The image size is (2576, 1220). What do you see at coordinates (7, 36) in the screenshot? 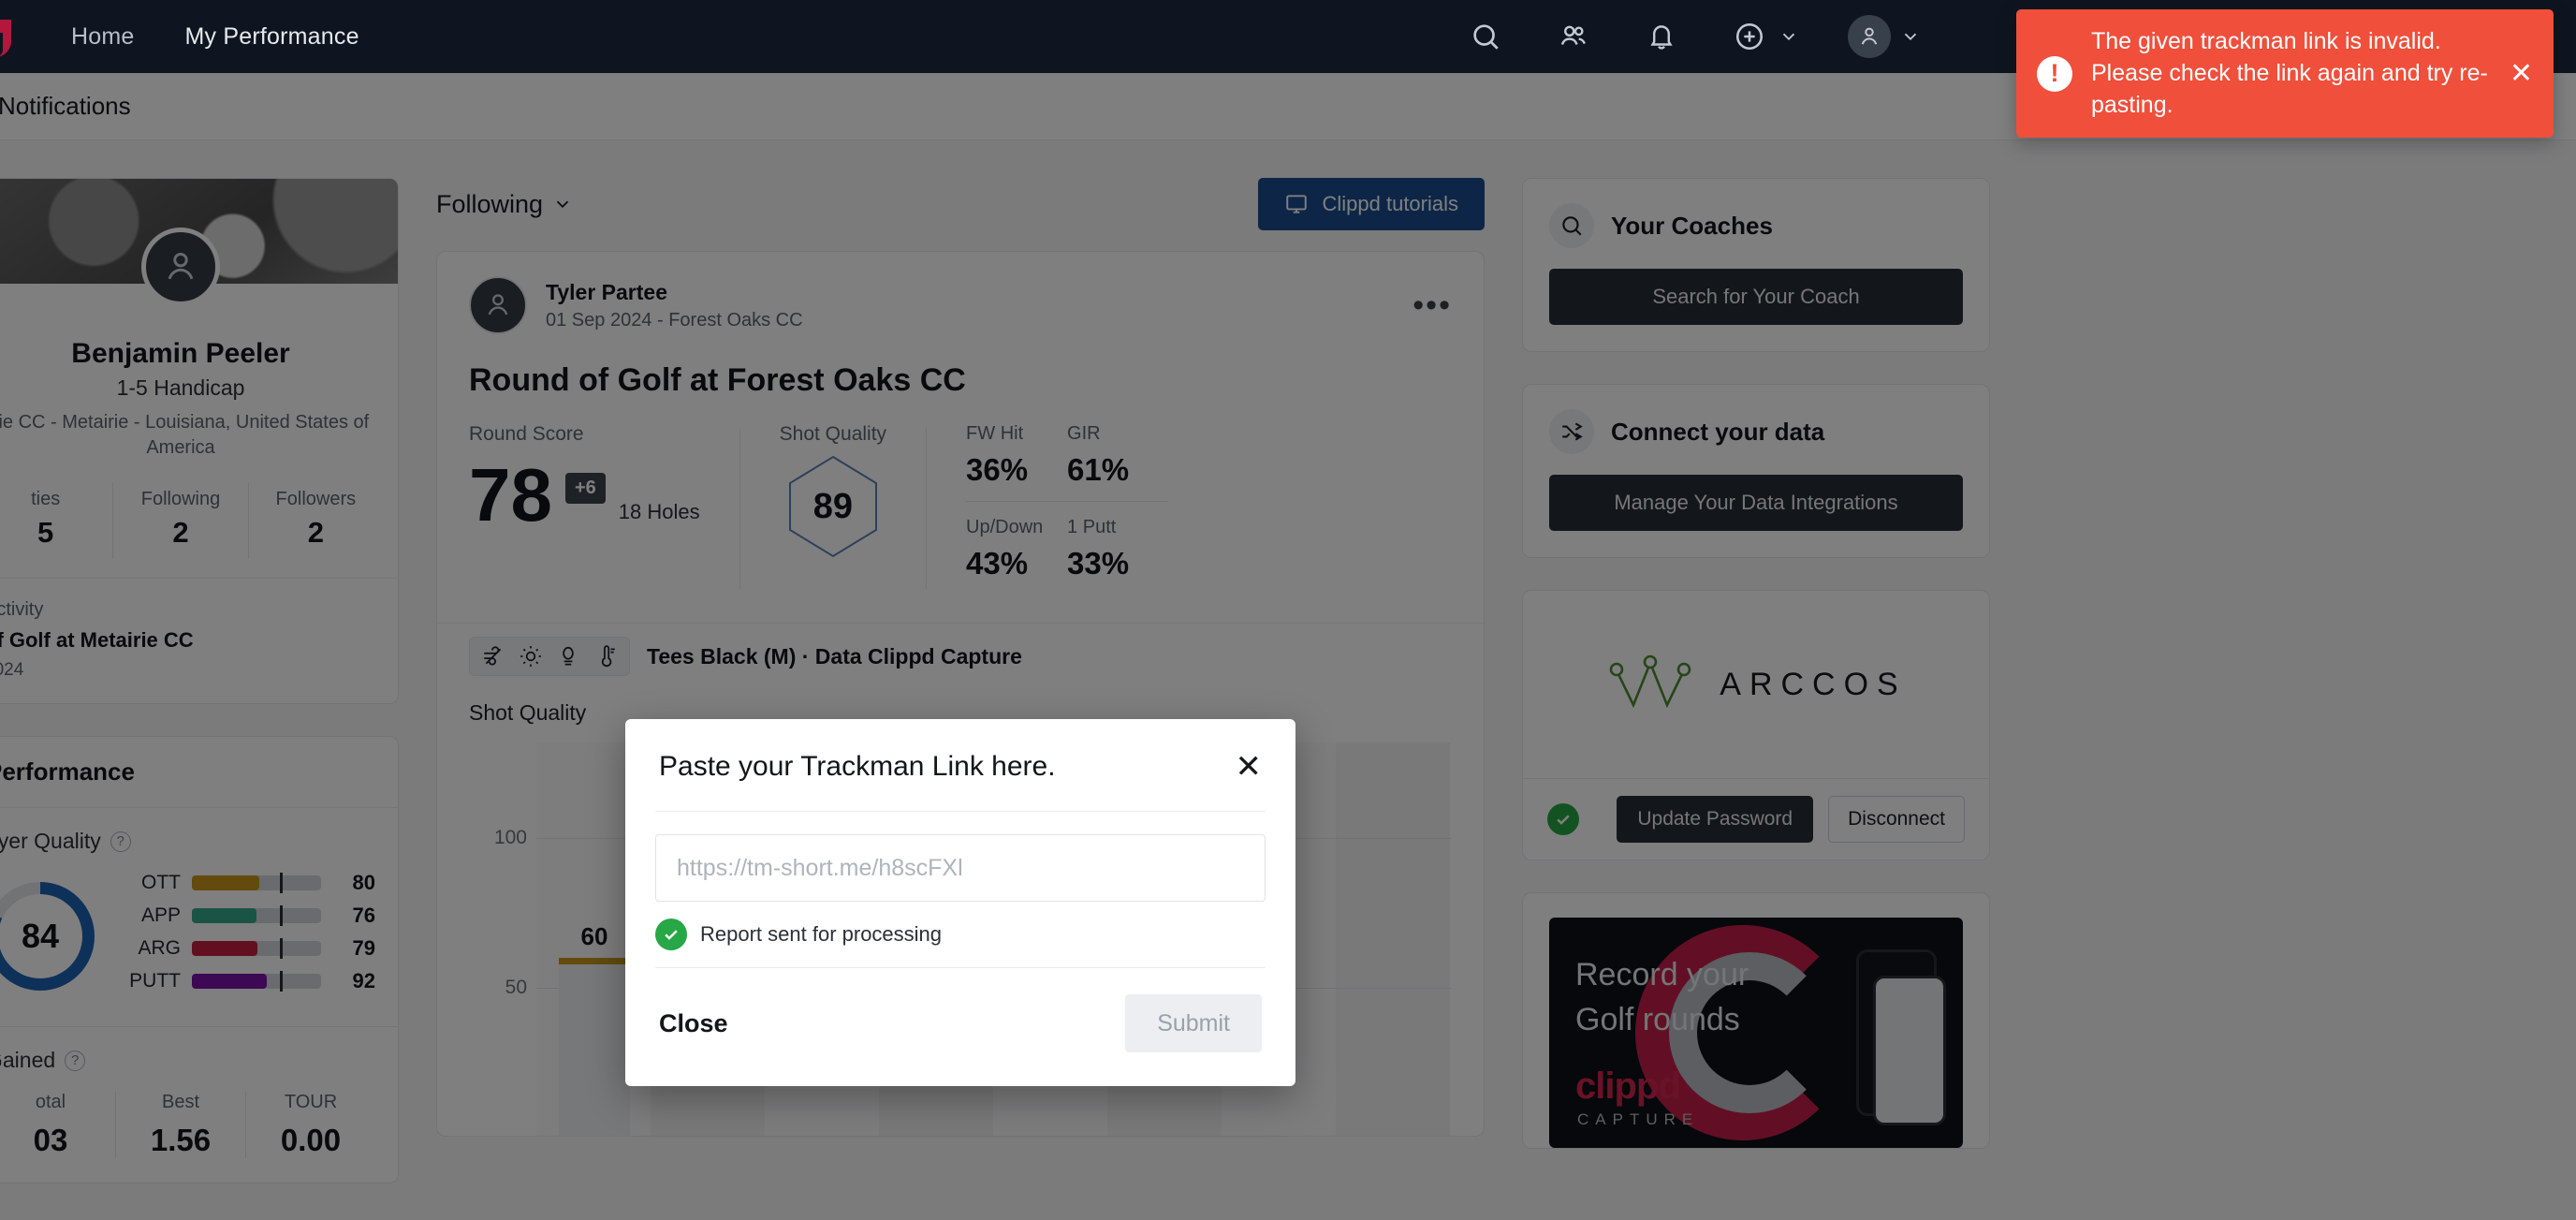
I see `clippd-logo` at bounding box center [7, 36].